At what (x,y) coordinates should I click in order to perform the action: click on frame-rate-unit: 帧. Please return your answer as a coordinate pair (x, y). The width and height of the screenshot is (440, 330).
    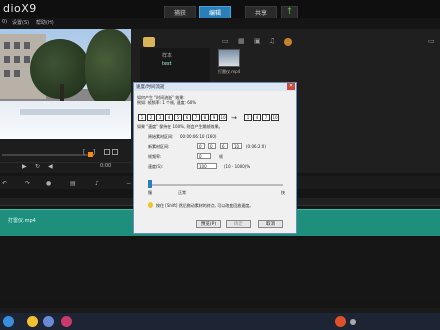
    Looking at the image, I should click on (221, 156).